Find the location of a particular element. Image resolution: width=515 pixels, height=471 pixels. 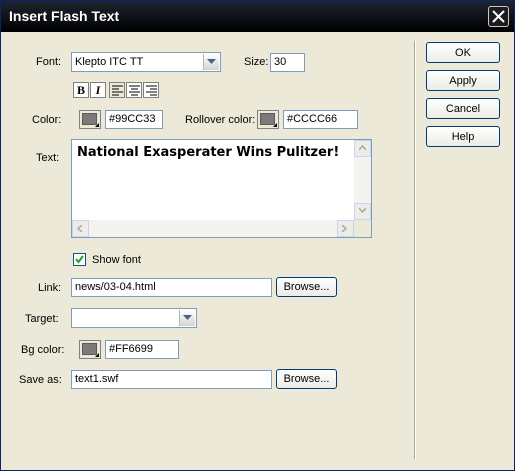

scroll-up-button is located at coordinates (362, 148).